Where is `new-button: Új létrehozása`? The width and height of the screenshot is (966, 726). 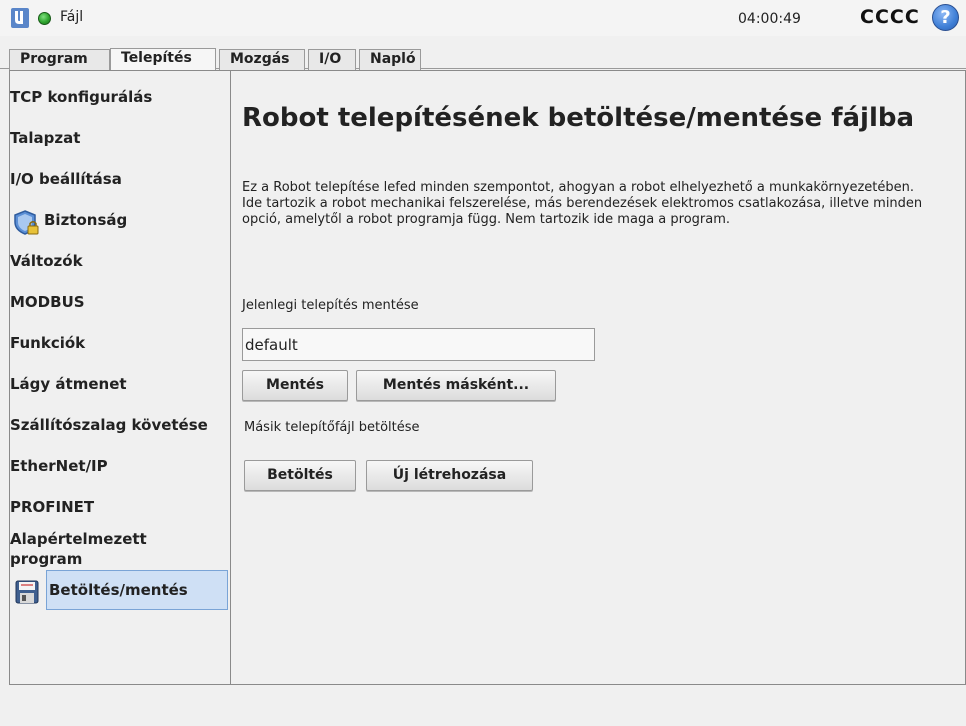 new-button: Új létrehozása is located at coordinates (449, 475).